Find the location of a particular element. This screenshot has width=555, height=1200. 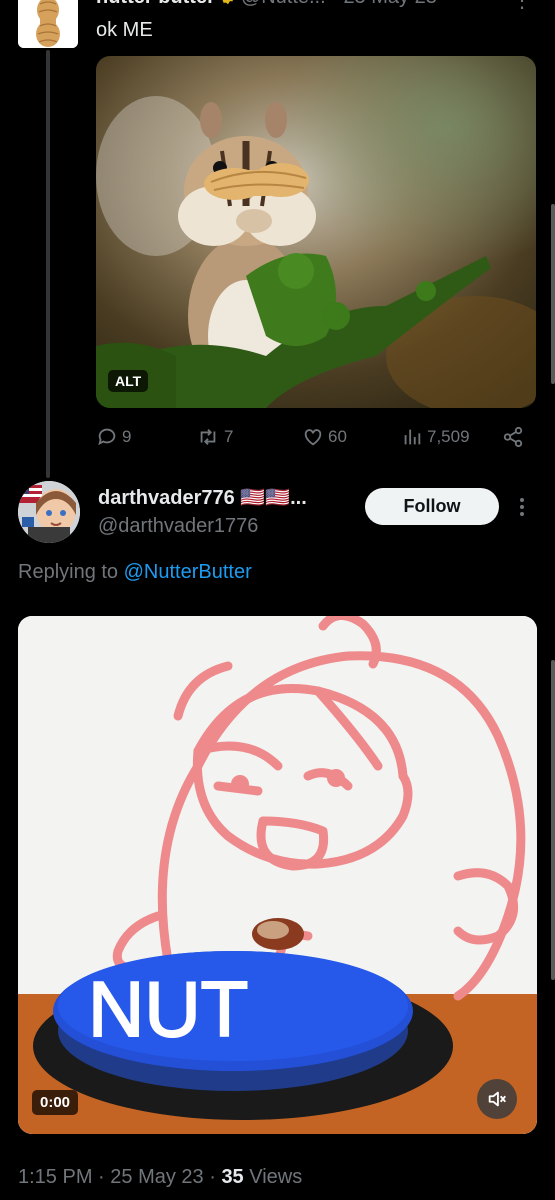

retweet-icon is located at coordinates (208, 437).